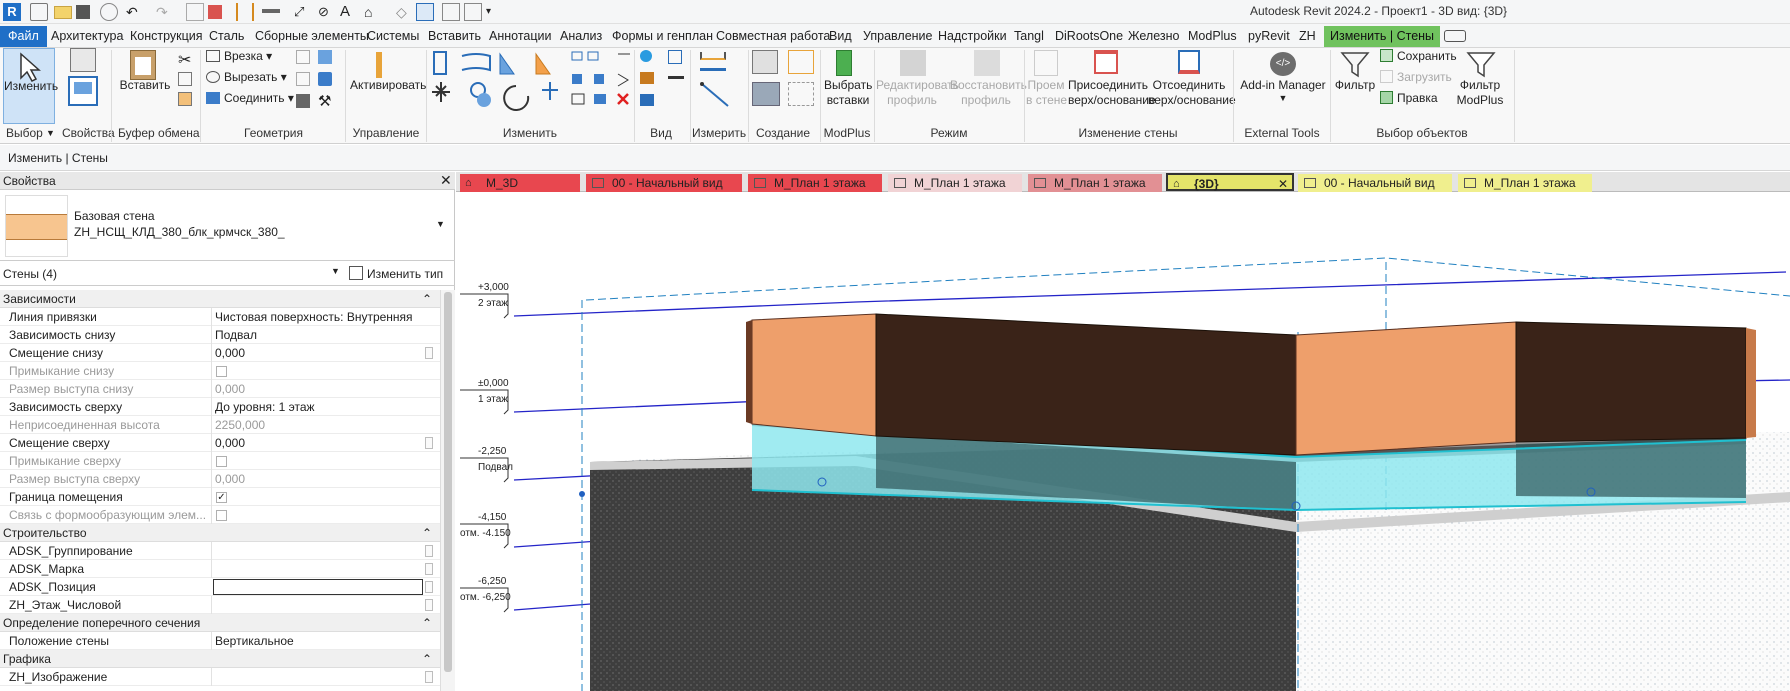 The width and height of the screenshot is (1790, 691). What do you see at coordinates (1283, 86) in the screenshot?
I see `addin-manager-button: </> Add-in Manager ▼` at bounding box center [1283, 86].